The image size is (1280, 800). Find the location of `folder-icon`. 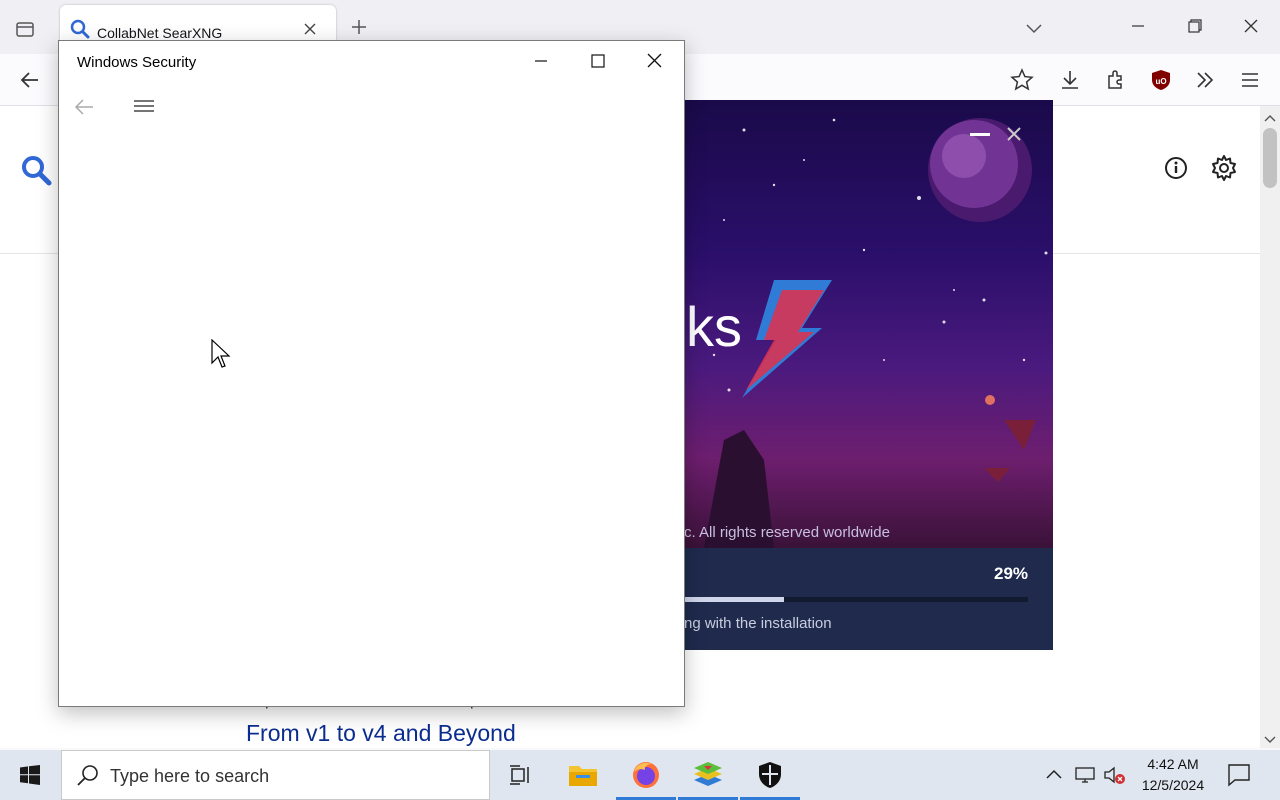

folder-icon is located at coordinates (583, 776).